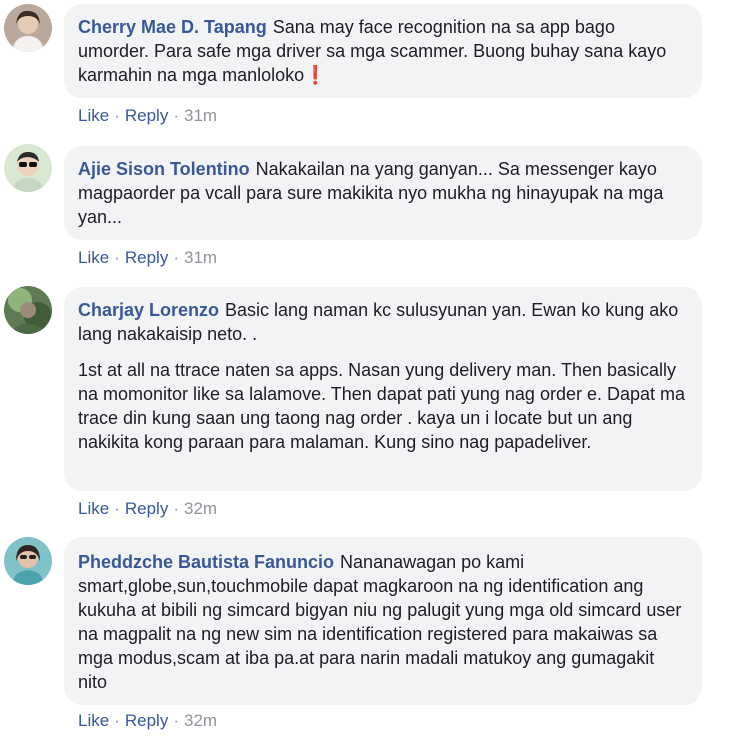 Image resolution: width=750 pixels, height=747 pixels. I want to click on avatar-woman-teal-photo-icon, so click(28, 561).